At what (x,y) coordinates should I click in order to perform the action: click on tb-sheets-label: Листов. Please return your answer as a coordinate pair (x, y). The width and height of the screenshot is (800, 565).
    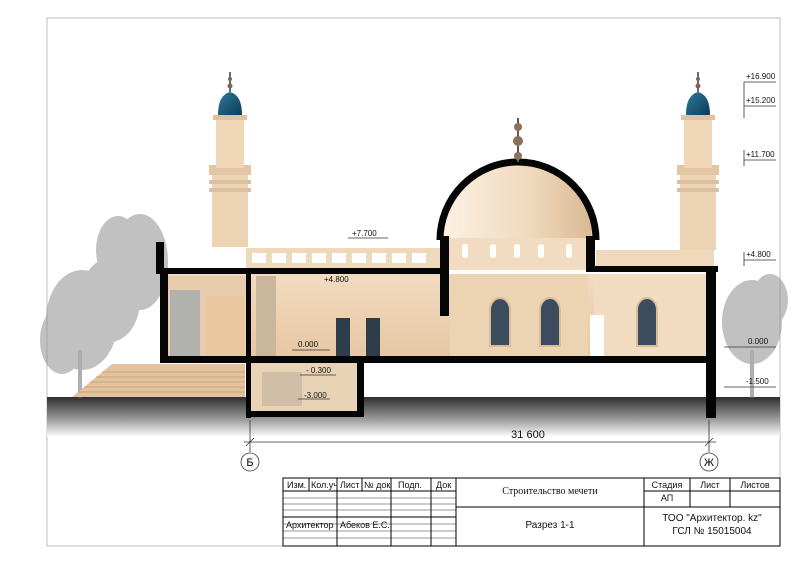
    Looking at the image, I should click on (755, 485).